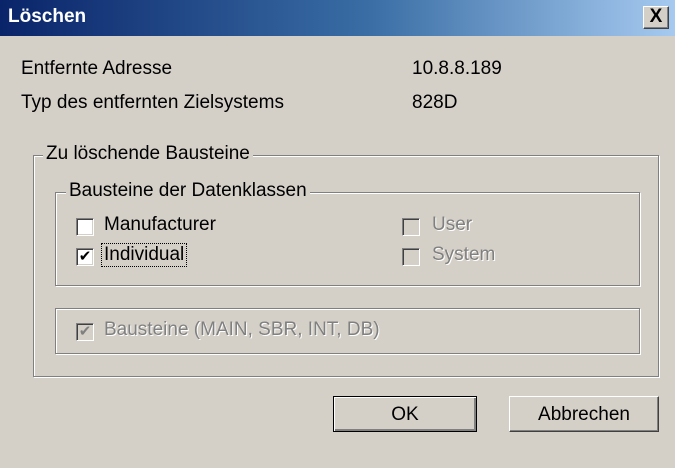  Describe the element at coordinates (152, 102) in the screenshot. I see `target-type-label: Typ des entfernten Zielsystems` at that location.